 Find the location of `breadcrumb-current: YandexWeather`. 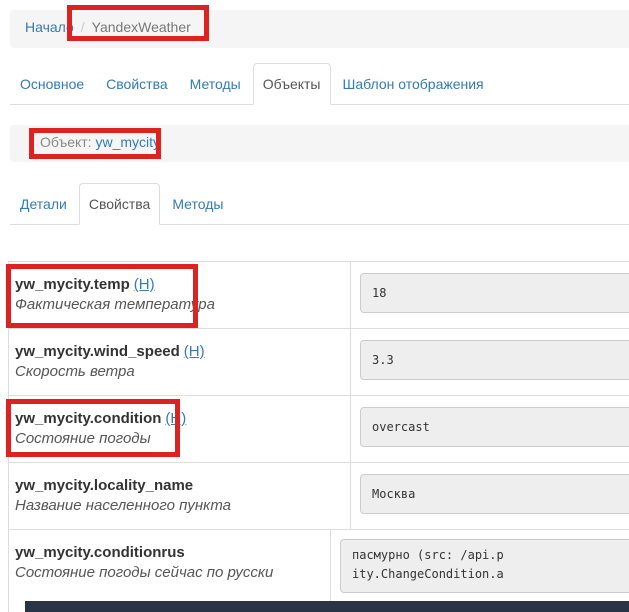

breadcrumb-current: YandexWeather is located at coordinates (141, 27).